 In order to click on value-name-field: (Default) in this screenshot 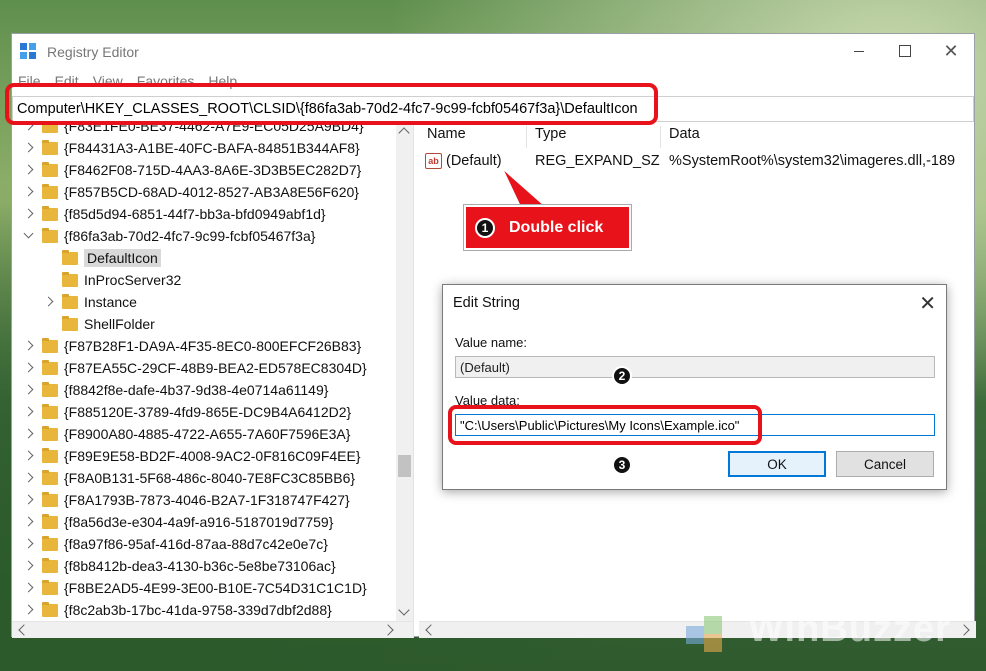, I will do `click(695, 367)`.